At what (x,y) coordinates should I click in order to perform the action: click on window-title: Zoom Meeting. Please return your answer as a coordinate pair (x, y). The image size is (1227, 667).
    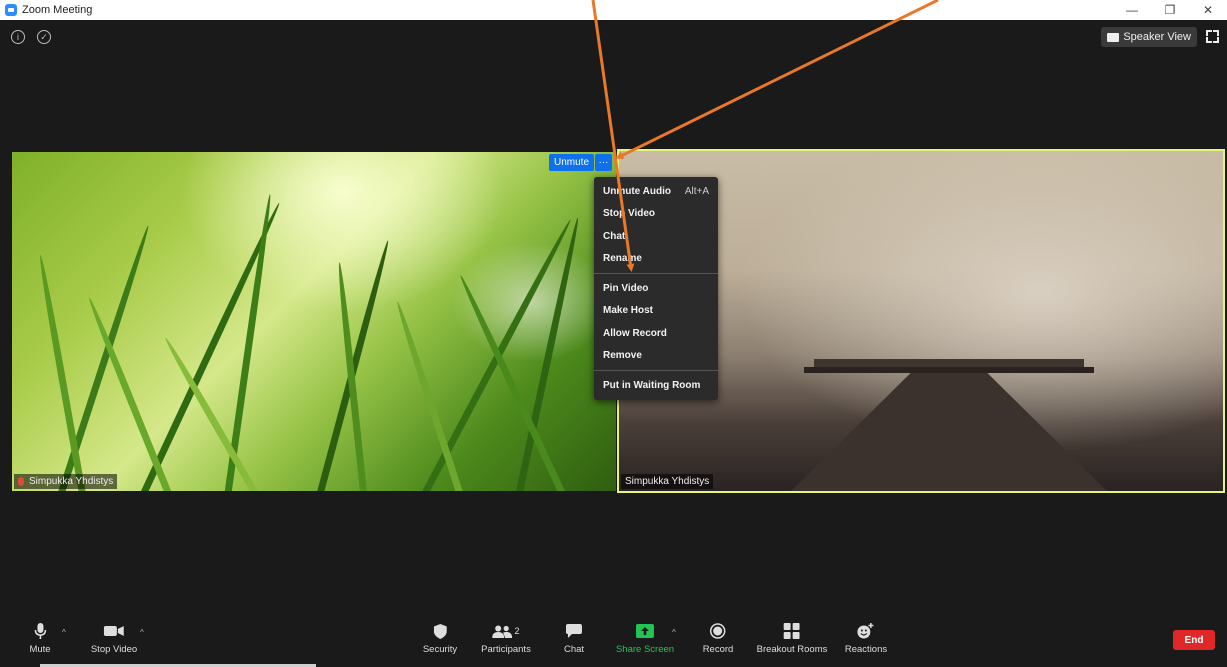
    Looking at the image, I should click on (57, 10).